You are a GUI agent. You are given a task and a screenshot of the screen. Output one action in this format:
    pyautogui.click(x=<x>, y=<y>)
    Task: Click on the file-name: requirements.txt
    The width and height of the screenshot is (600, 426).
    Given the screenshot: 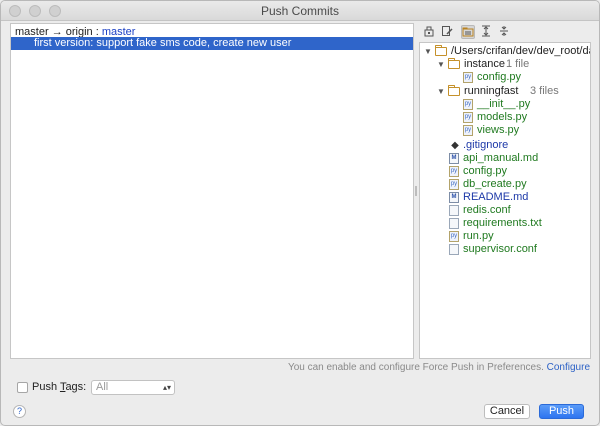 What is the action you would take?
    pyautogui.click(x=502, y=223)
    